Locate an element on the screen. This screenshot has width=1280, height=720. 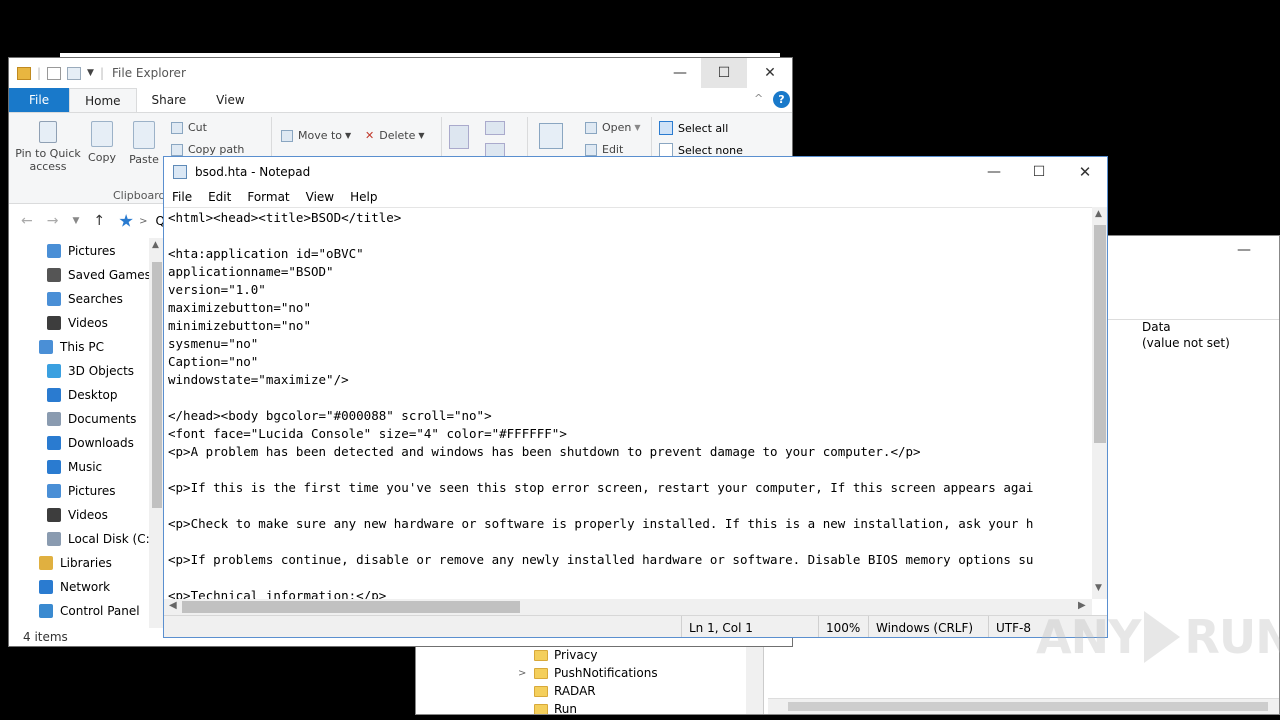
tree-item-privacy: Privacy is located at coordinates (565, 655).